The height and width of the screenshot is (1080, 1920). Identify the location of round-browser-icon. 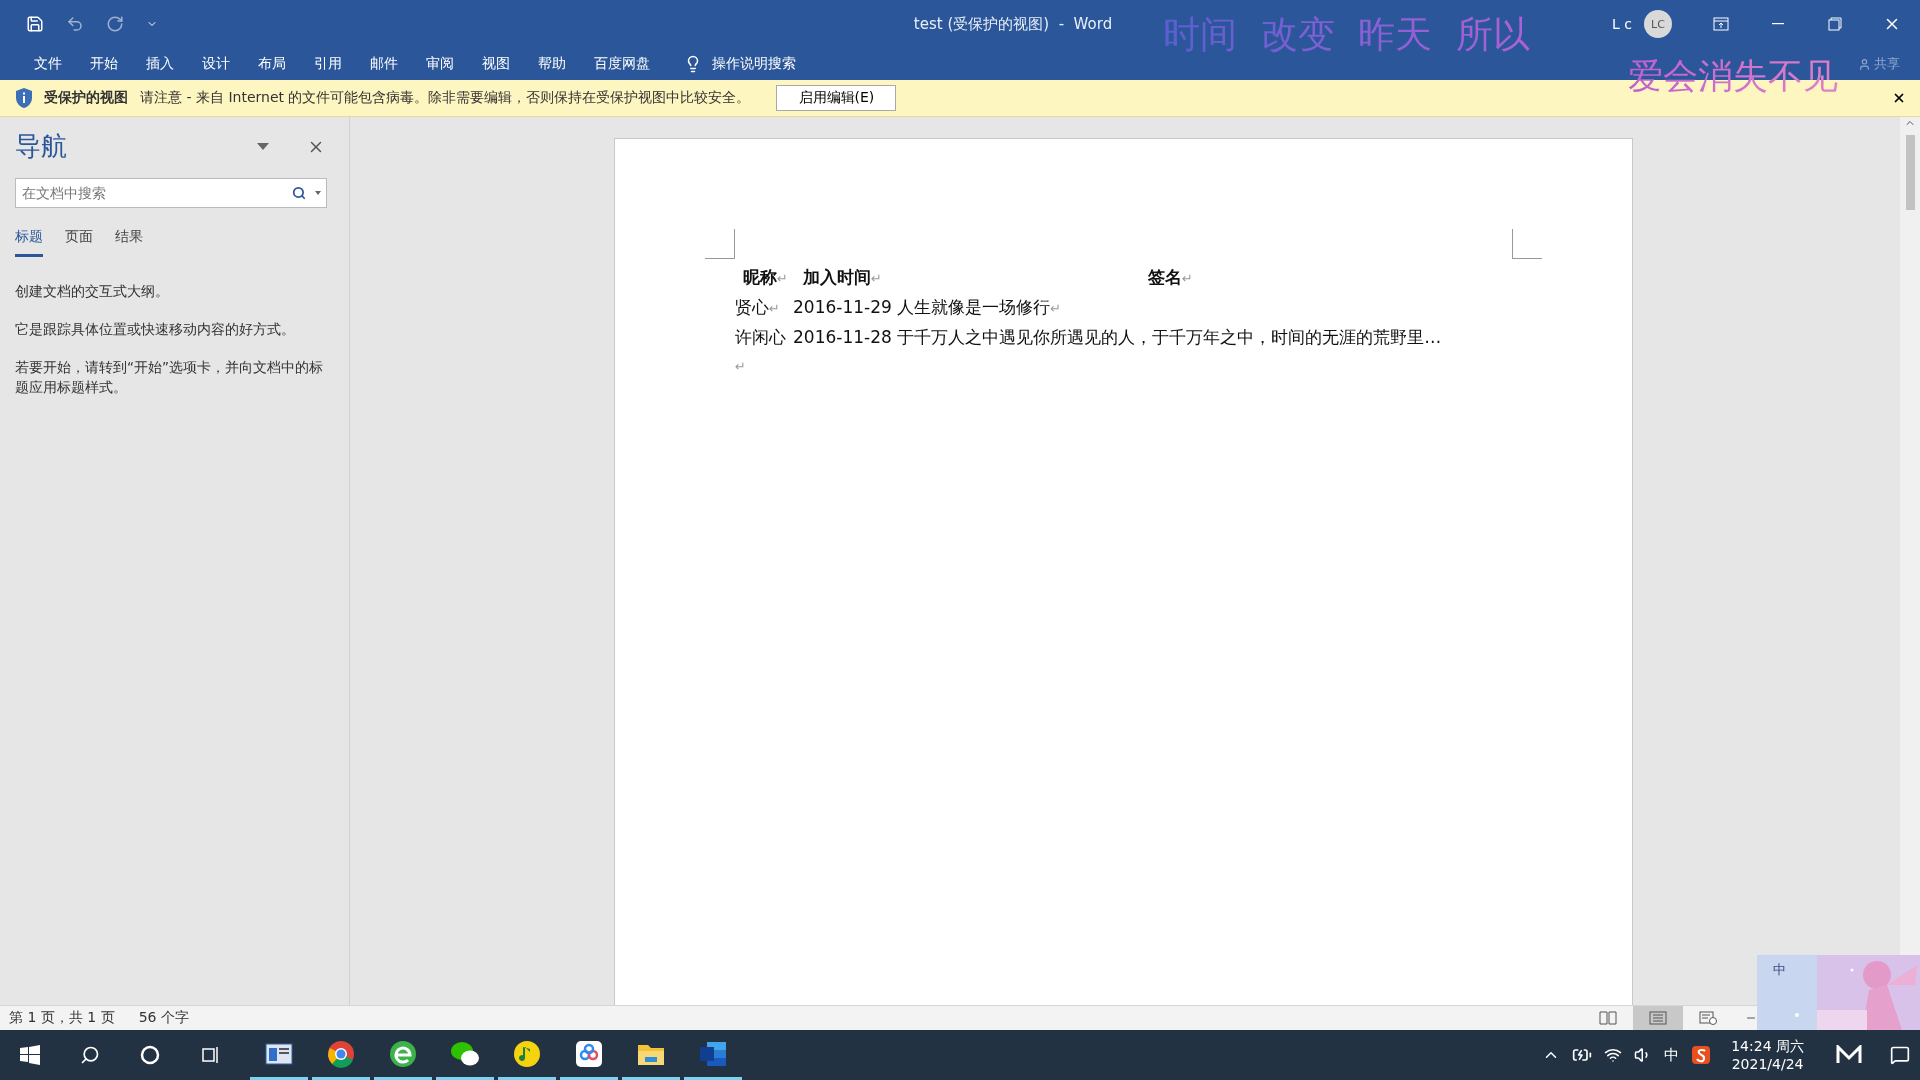
(341, 1053).